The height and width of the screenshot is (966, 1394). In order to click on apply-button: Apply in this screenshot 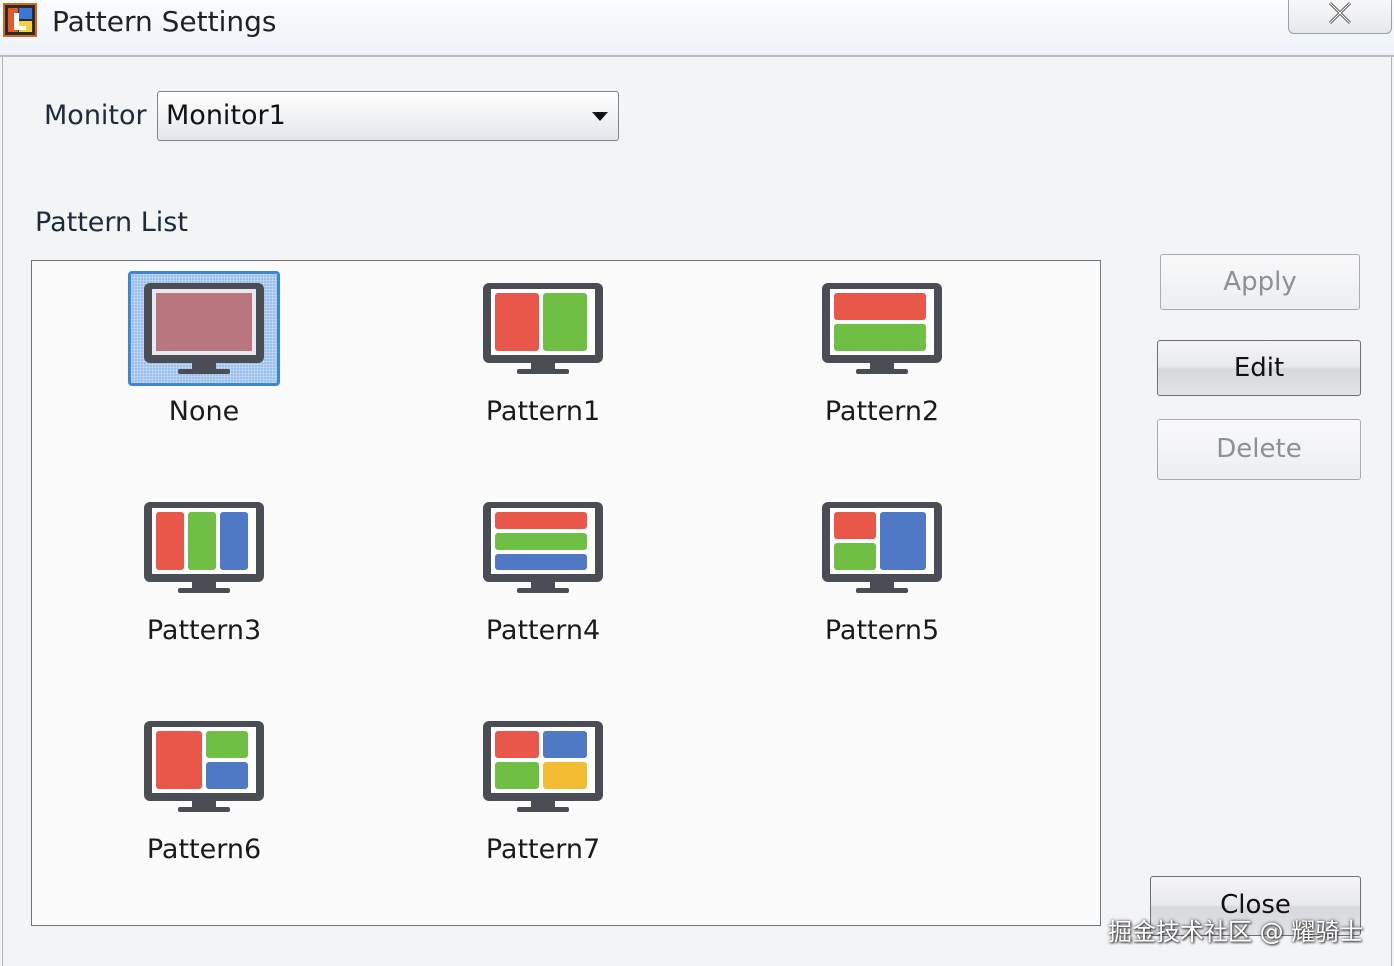, I will do `click(1260, 282)`.